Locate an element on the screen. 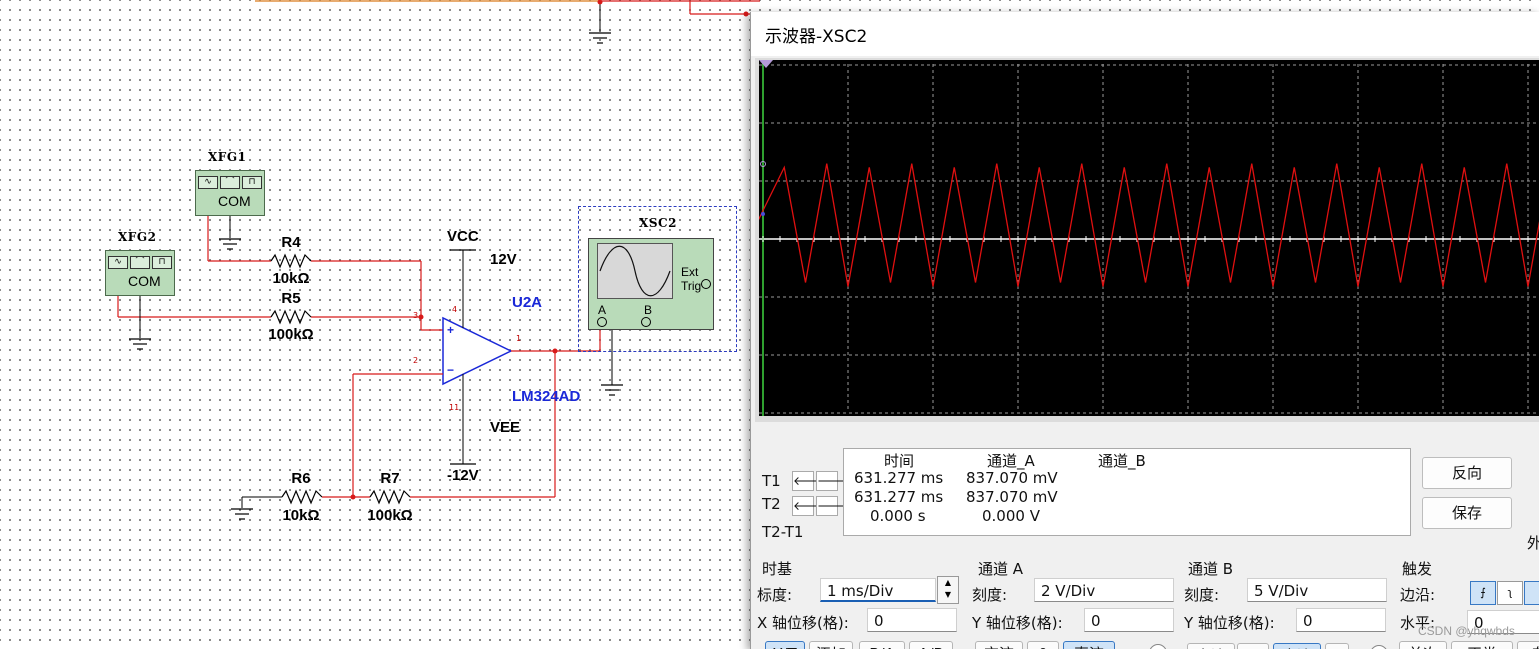 The width and height of the screenshot is (1539, 649). channel-a-ac-button: 交流 is located at coordinates (999, 645).